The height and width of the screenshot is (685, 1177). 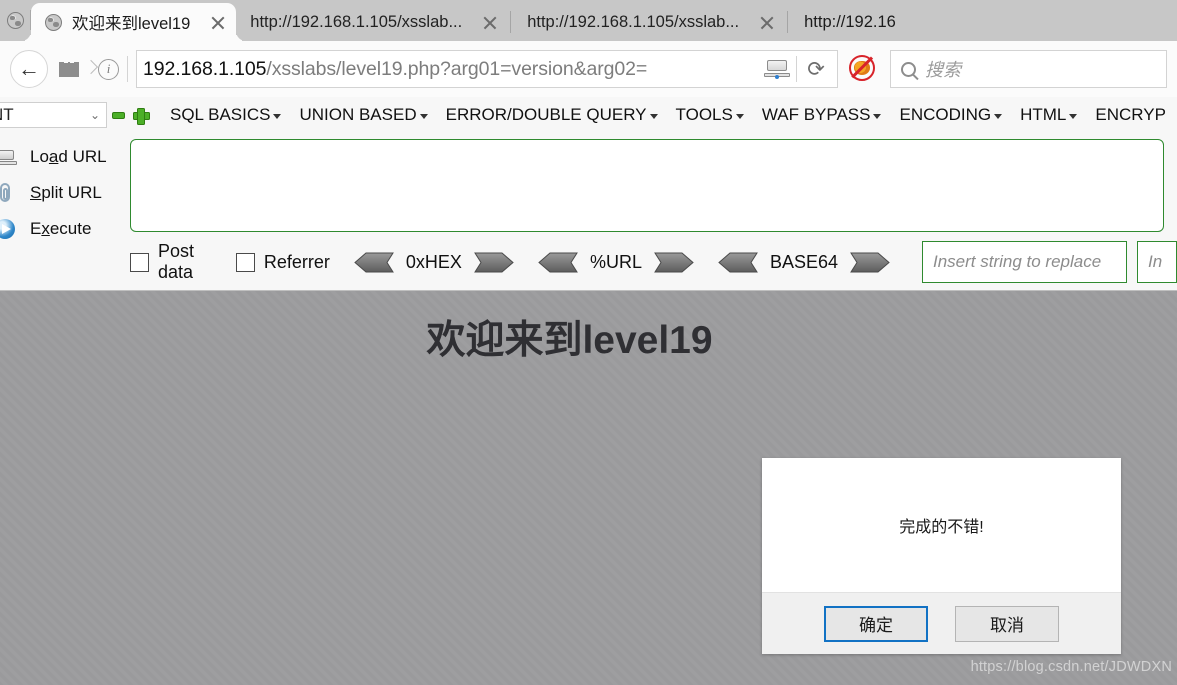 I want to click on post-data-checkbox: Post data, so click(x=171, y=262).